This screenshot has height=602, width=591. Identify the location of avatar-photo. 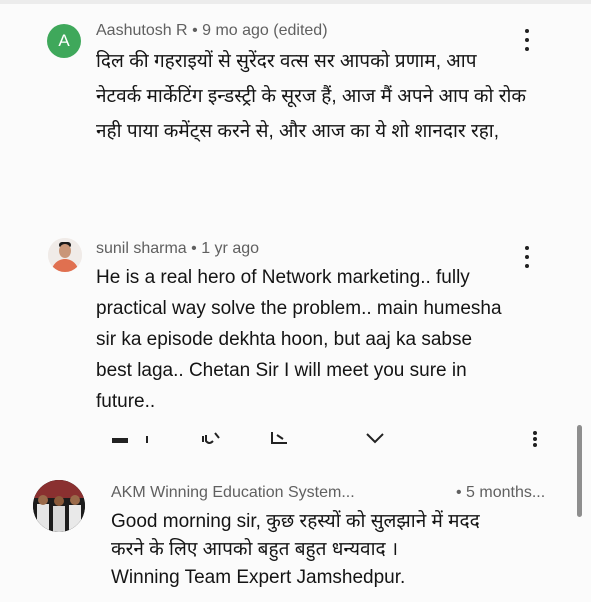
(59, 506).